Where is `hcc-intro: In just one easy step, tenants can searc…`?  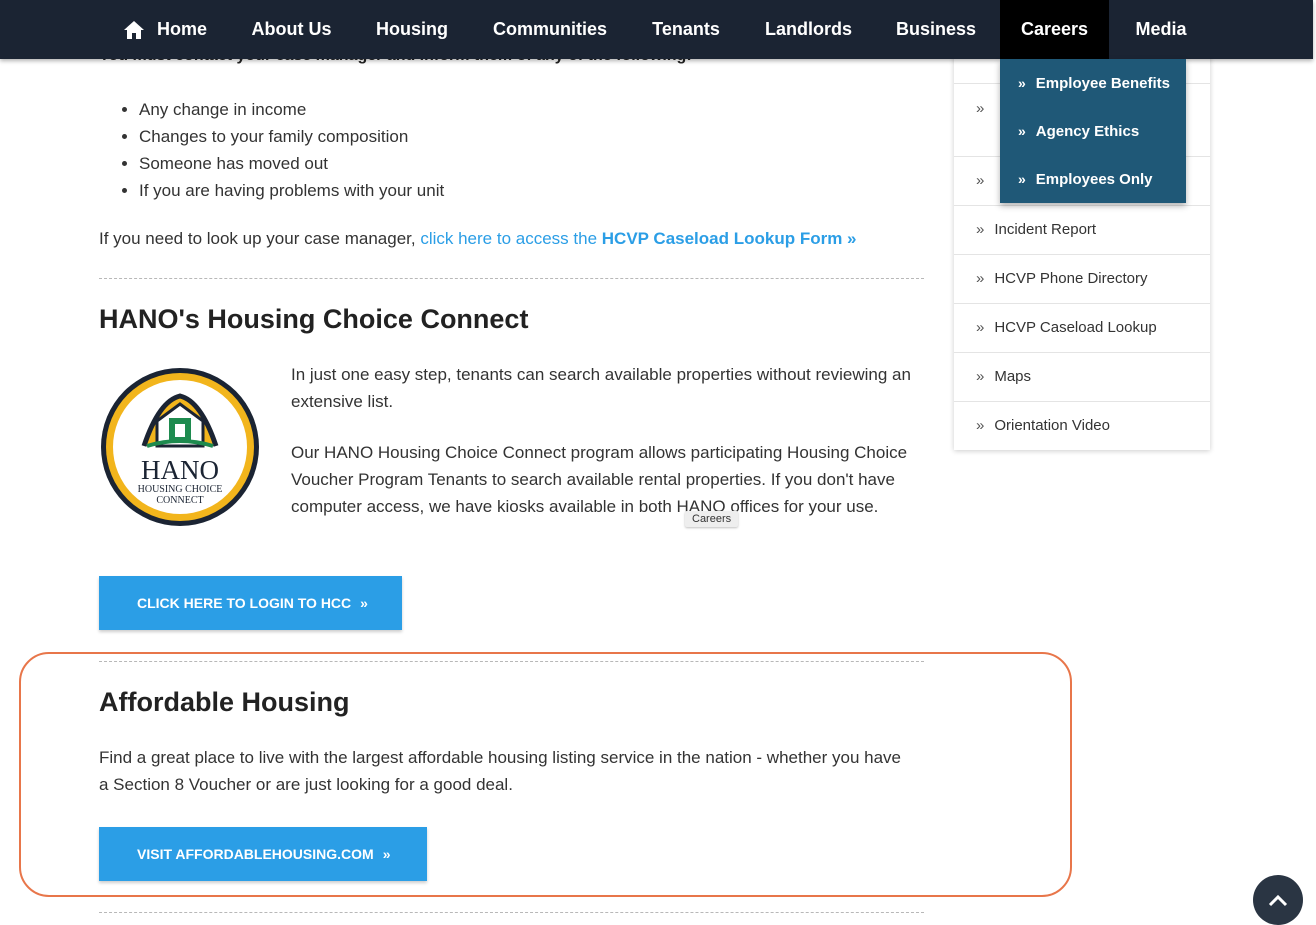
hcc-intro: In just one easy step, tenants can searc… is located at coordinates (601, 388).